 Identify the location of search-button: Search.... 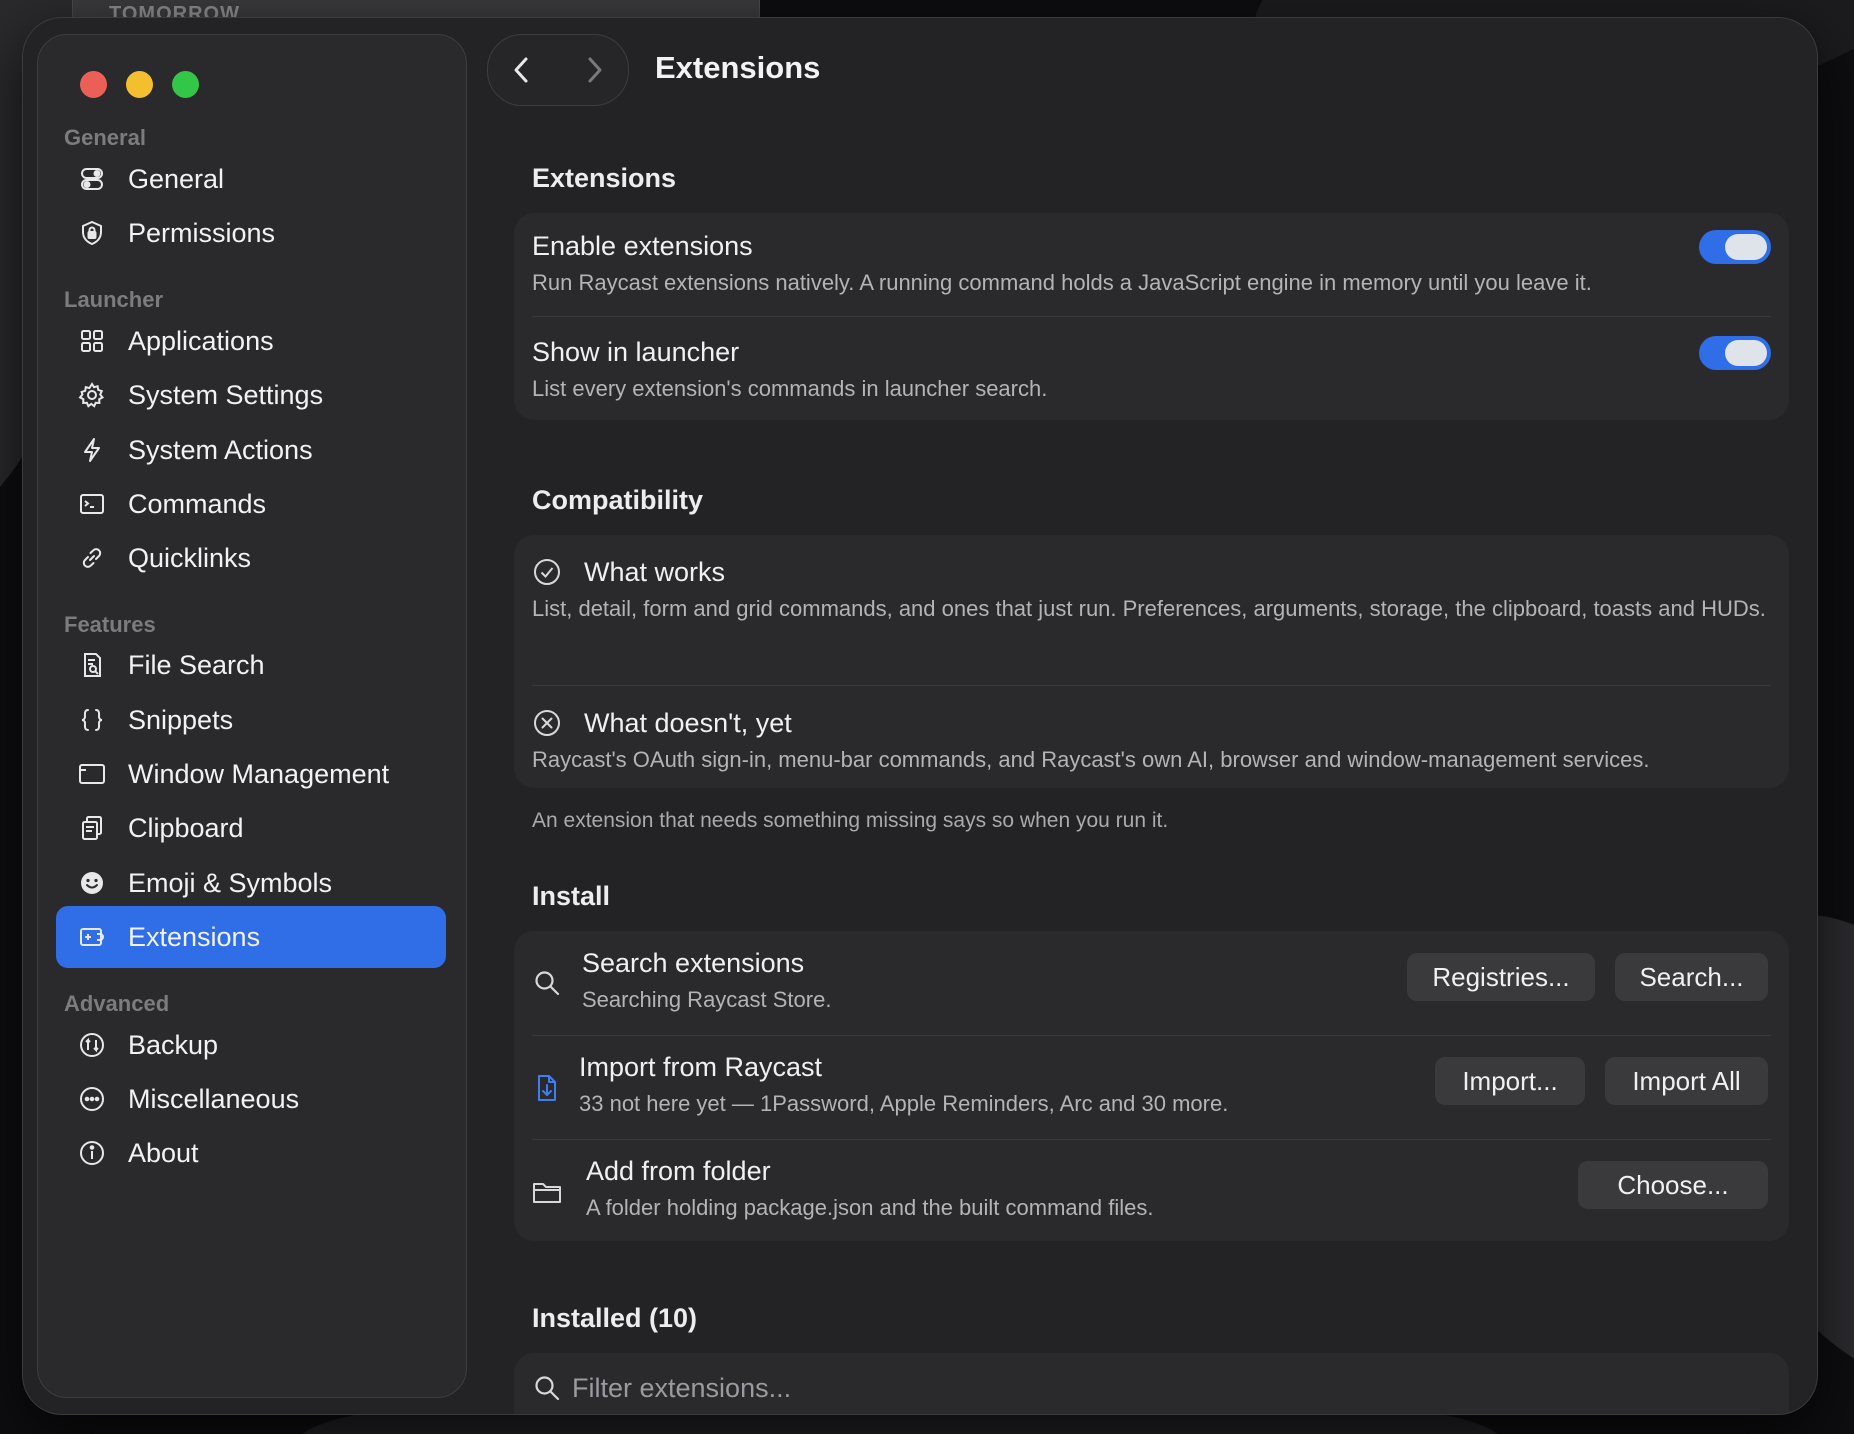
(1691, 977).